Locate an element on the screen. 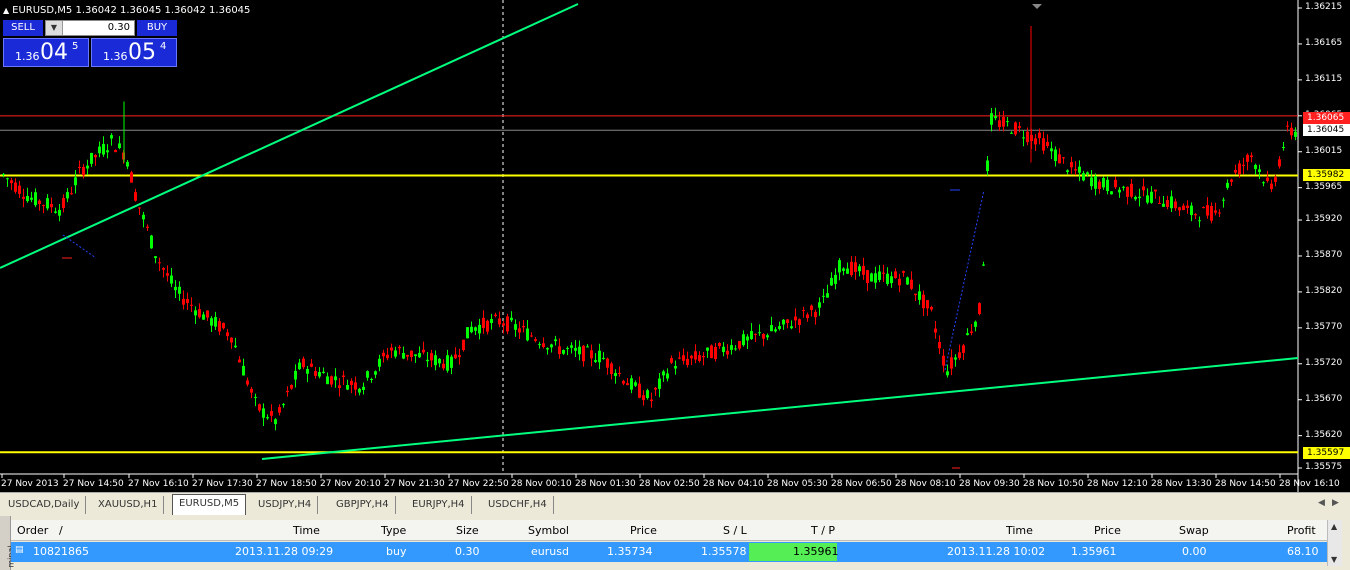  time-tick-label: 27 Nov 22:50 is located at coordinates (478, 484).